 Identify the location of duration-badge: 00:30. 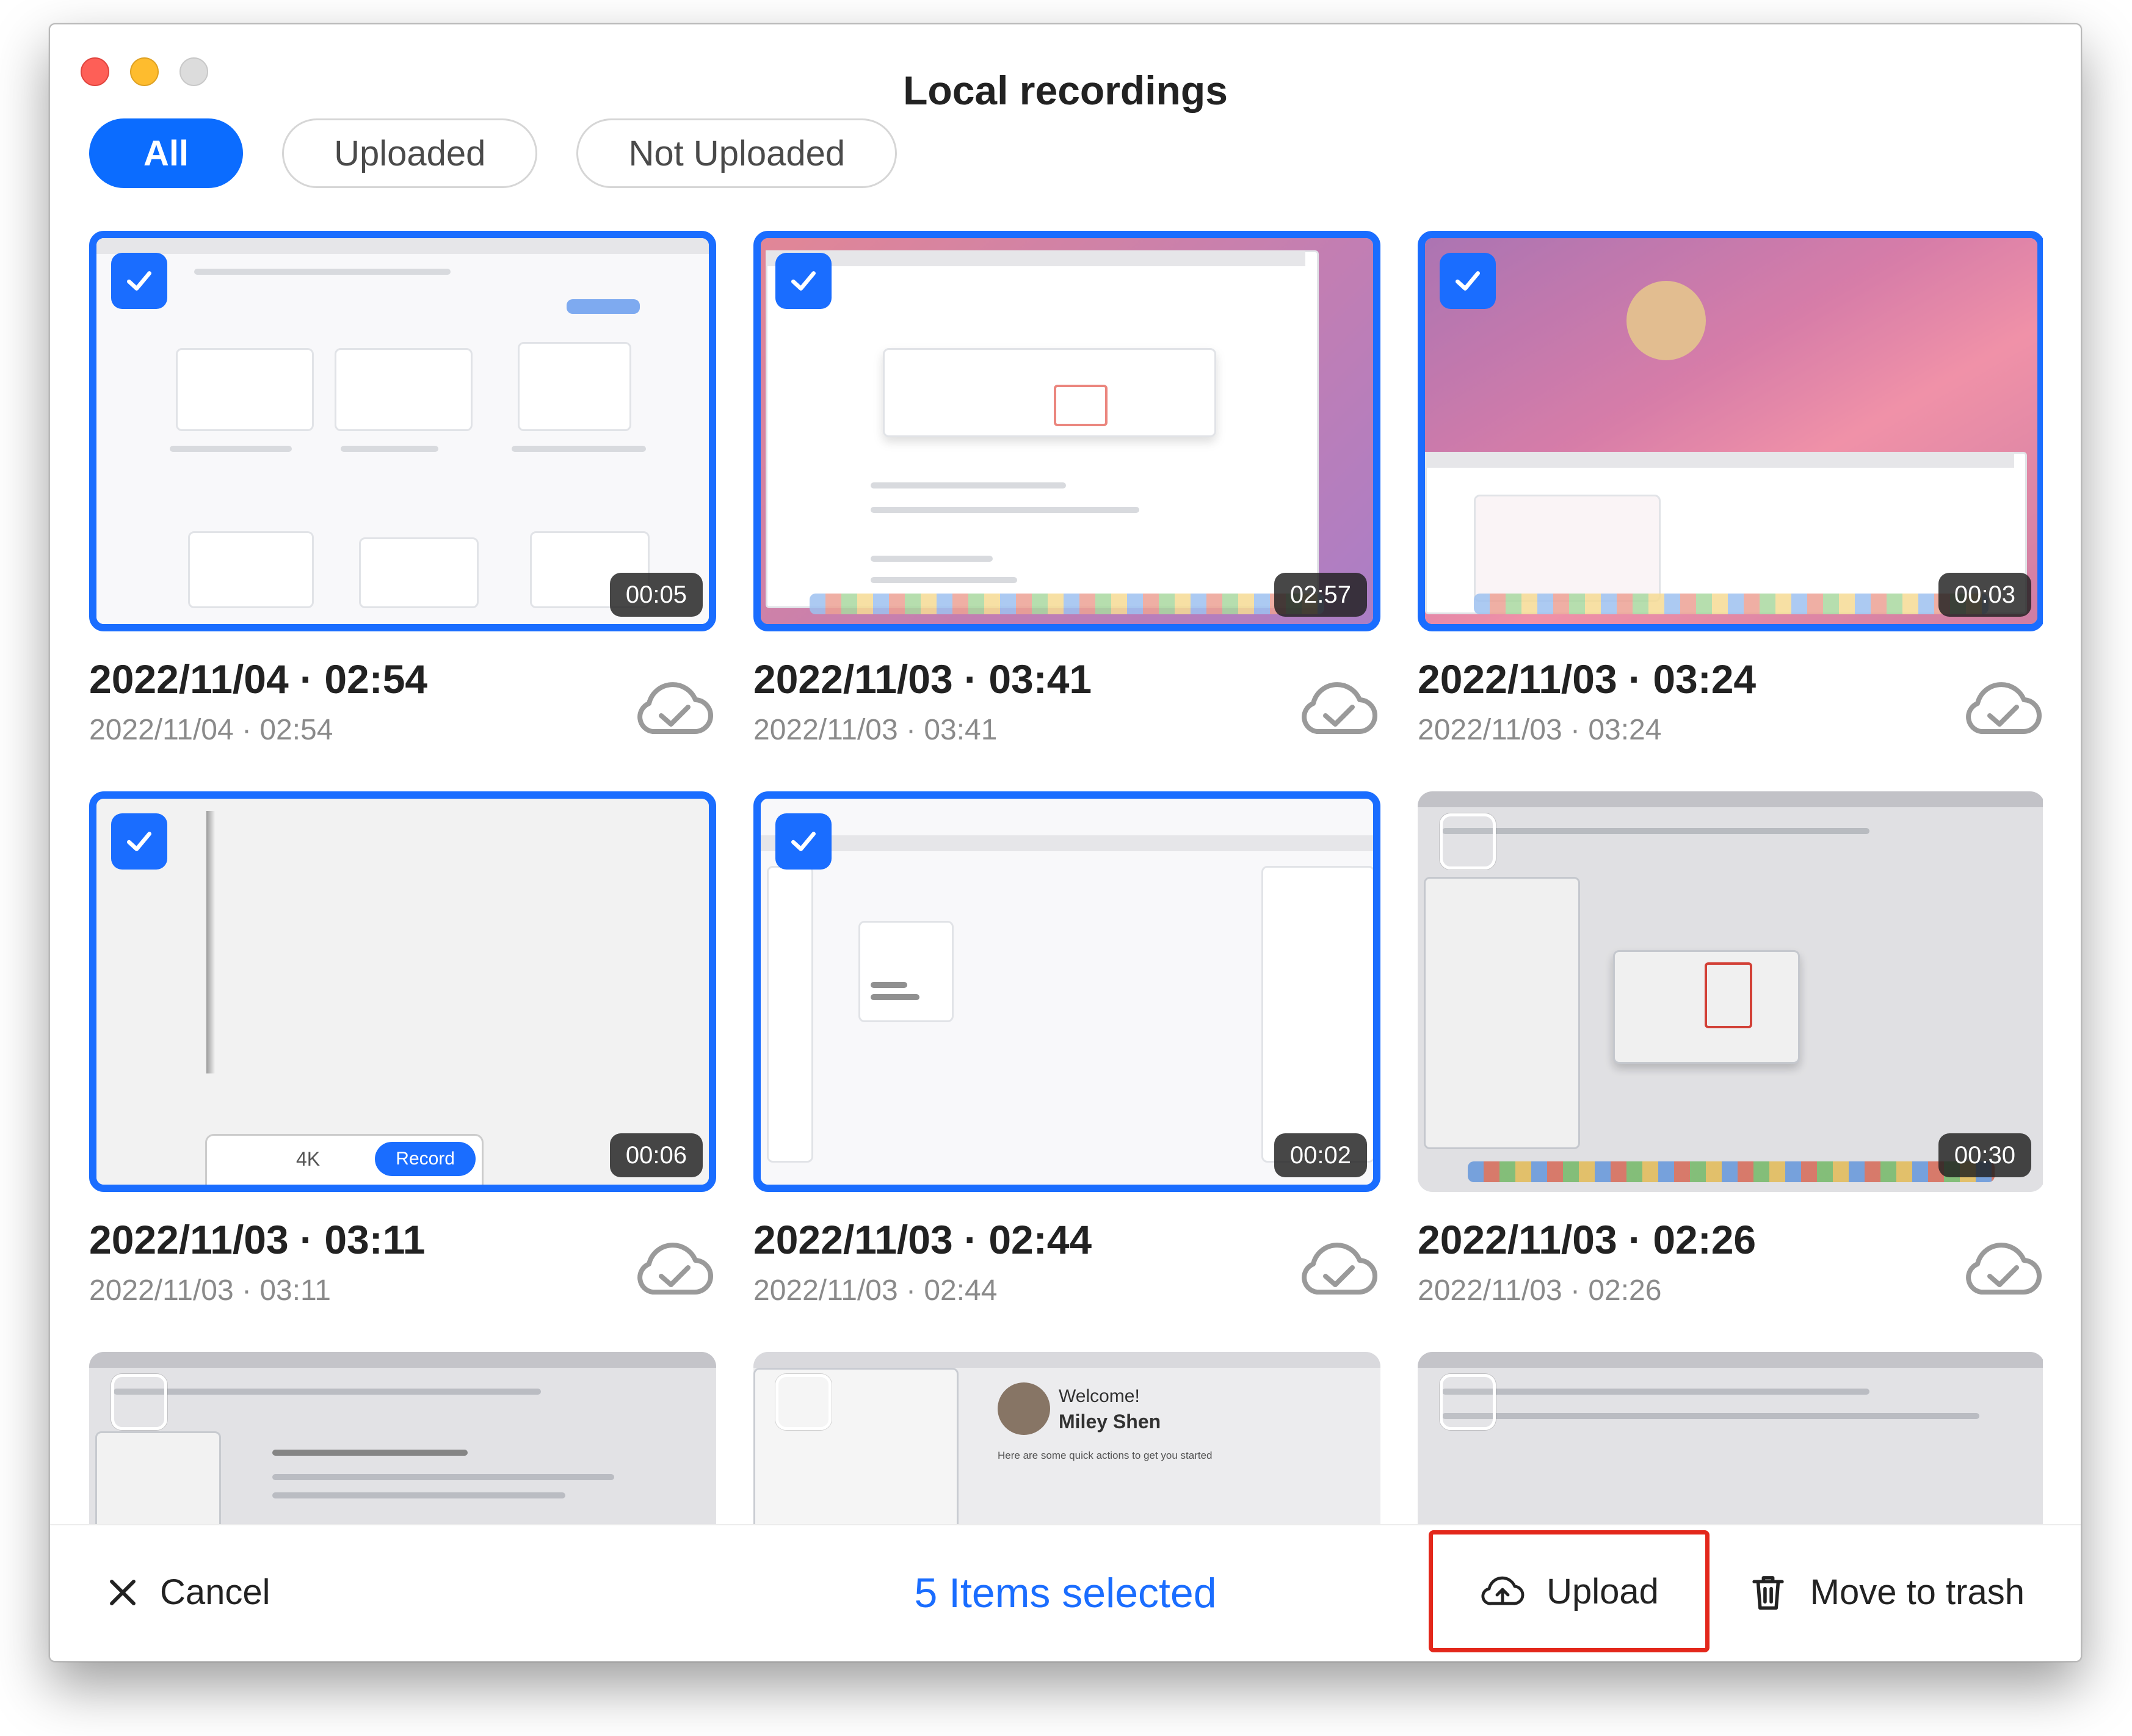
(1984, 1155).